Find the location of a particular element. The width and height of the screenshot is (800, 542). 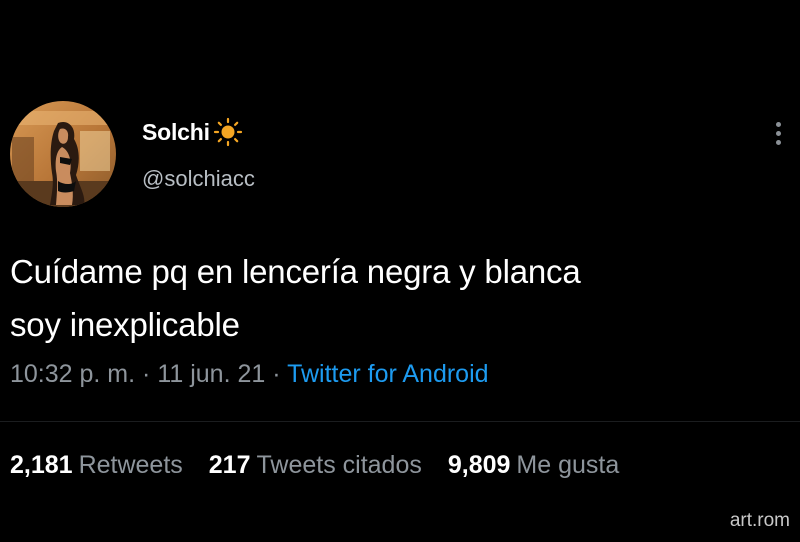

sun-icon is located at coordinates (227, 132).